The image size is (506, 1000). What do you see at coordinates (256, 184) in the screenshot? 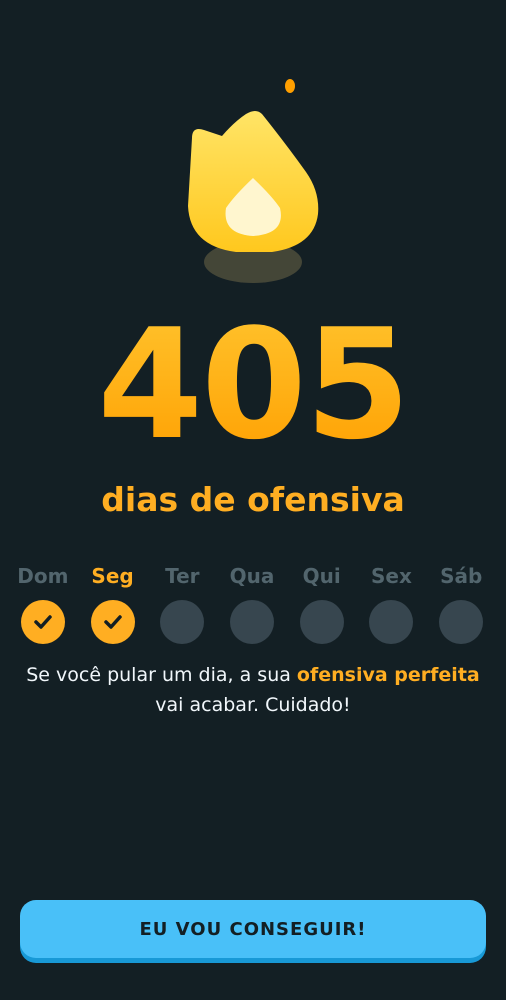
I see `flame-icon` at bounding box center [256, 184].